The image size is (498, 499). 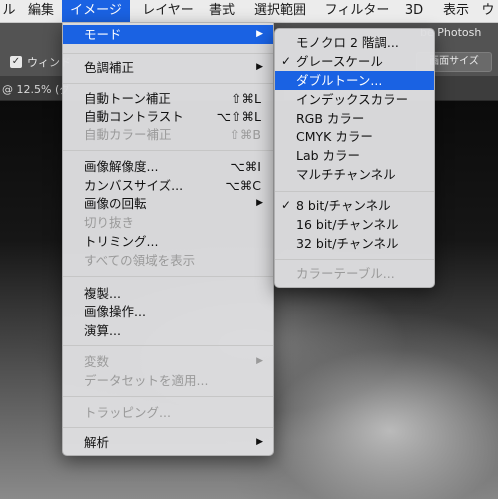 What do you see at coordinates (243, 185) in the screenshot?
I see `menu-item-shortcut: ⌥⌘C` at bounding box center [243, 185].